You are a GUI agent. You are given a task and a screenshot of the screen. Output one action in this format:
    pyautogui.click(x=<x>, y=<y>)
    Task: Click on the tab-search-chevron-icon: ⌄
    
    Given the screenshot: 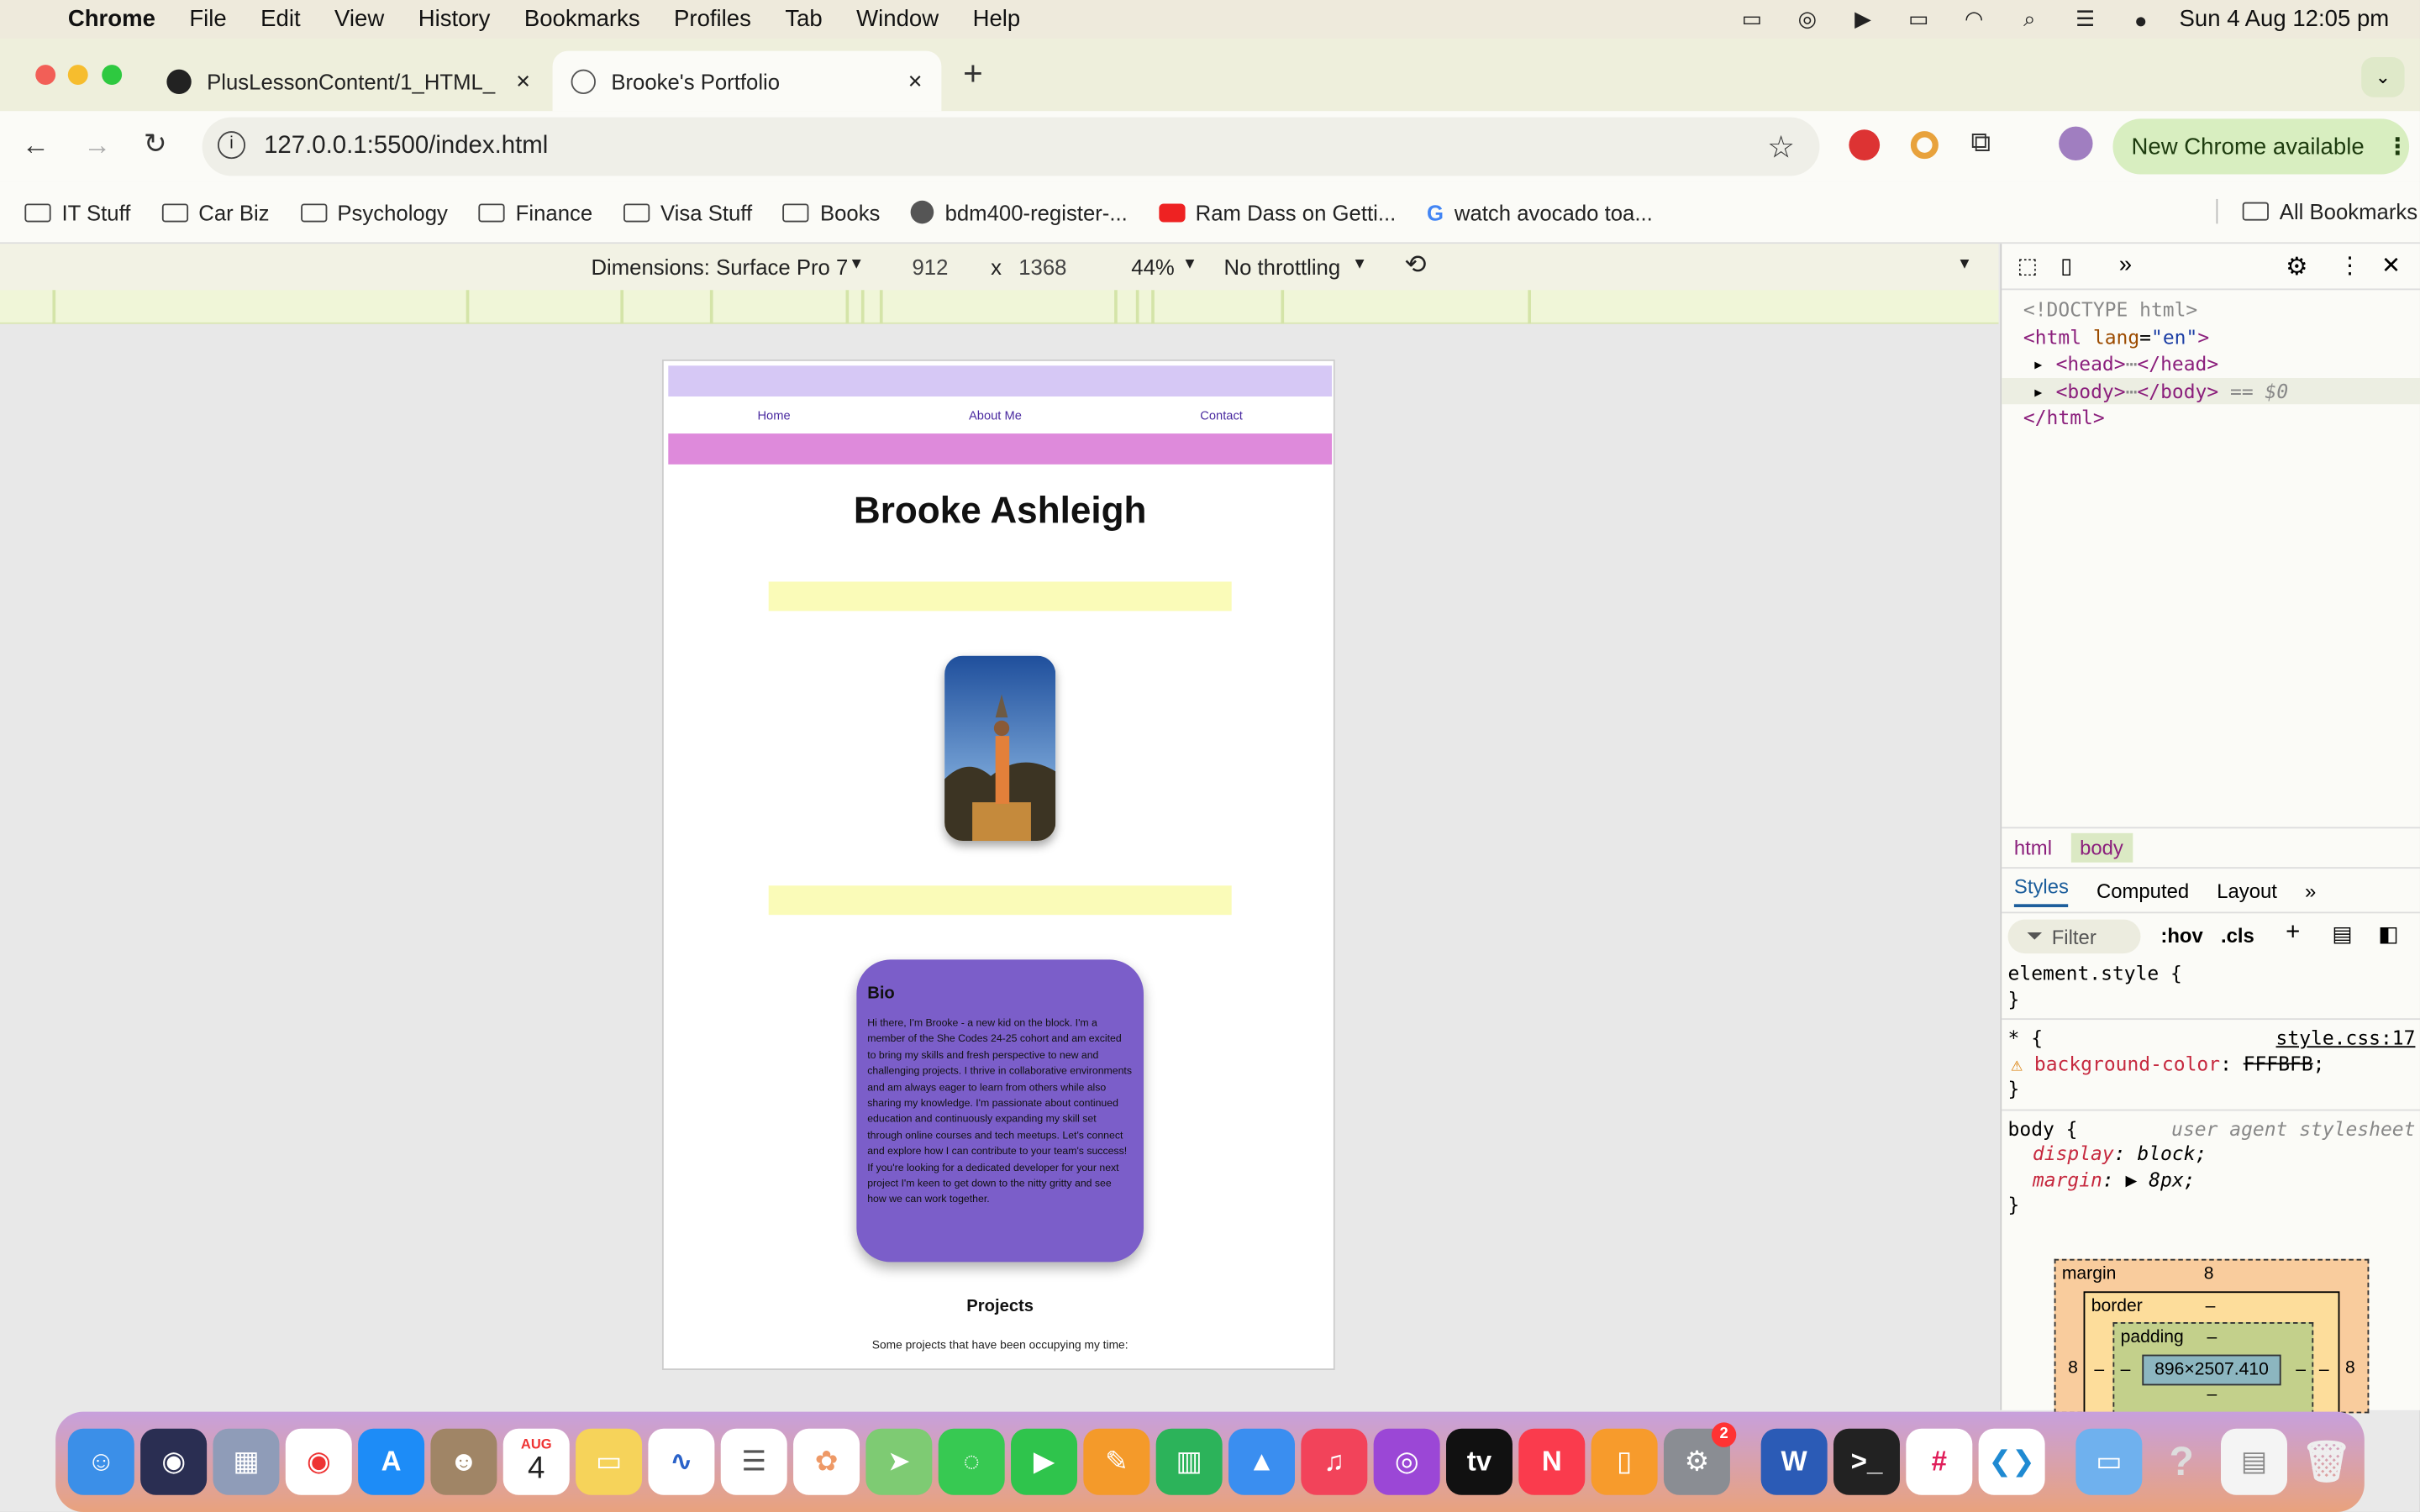 What is the action you would take?
    pyautogui.click(x=2383, y=76)
    